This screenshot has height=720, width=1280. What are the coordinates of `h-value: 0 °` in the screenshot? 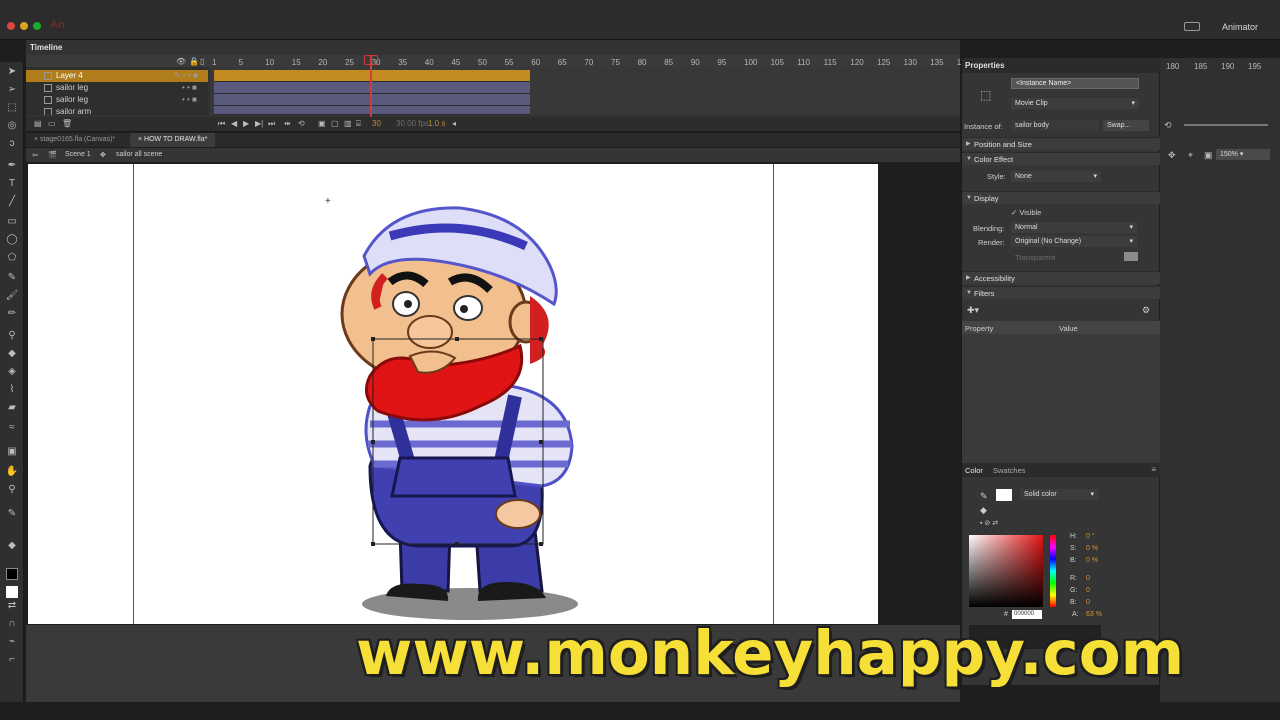 It's located at (1090, 536).